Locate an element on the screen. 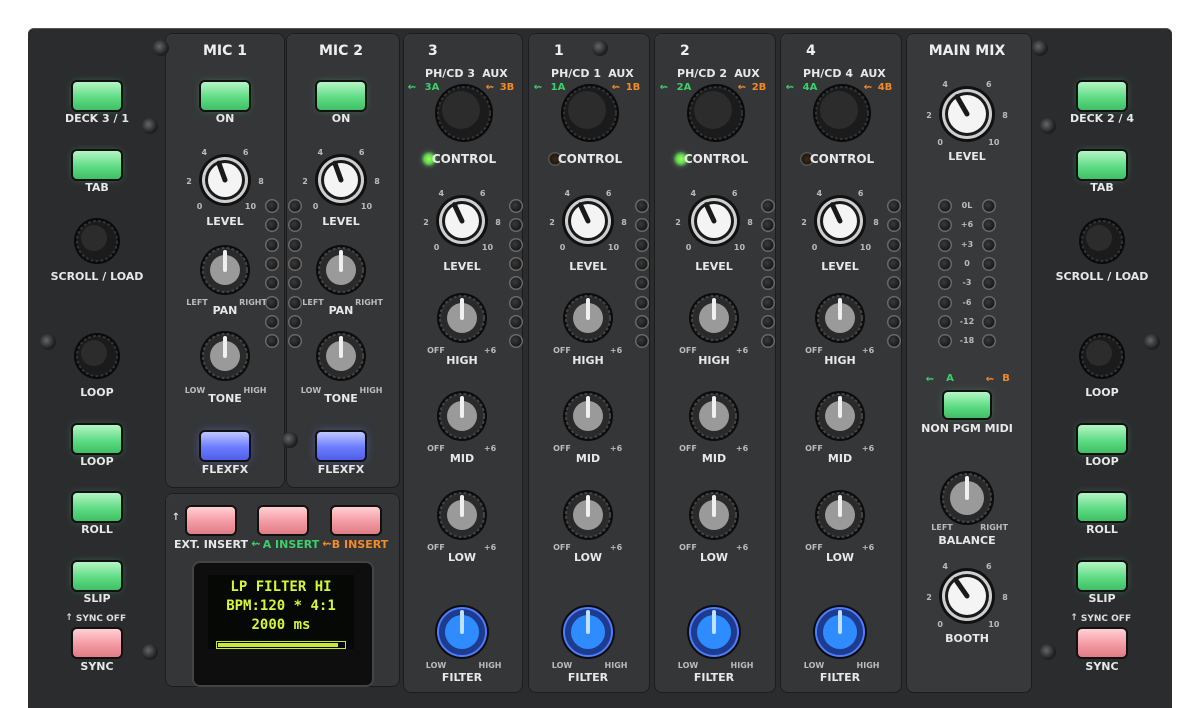 Image resolution: width=1200 pixels, height=708 pixels. ch4-filter-knob is located at coordinates (840, 632).